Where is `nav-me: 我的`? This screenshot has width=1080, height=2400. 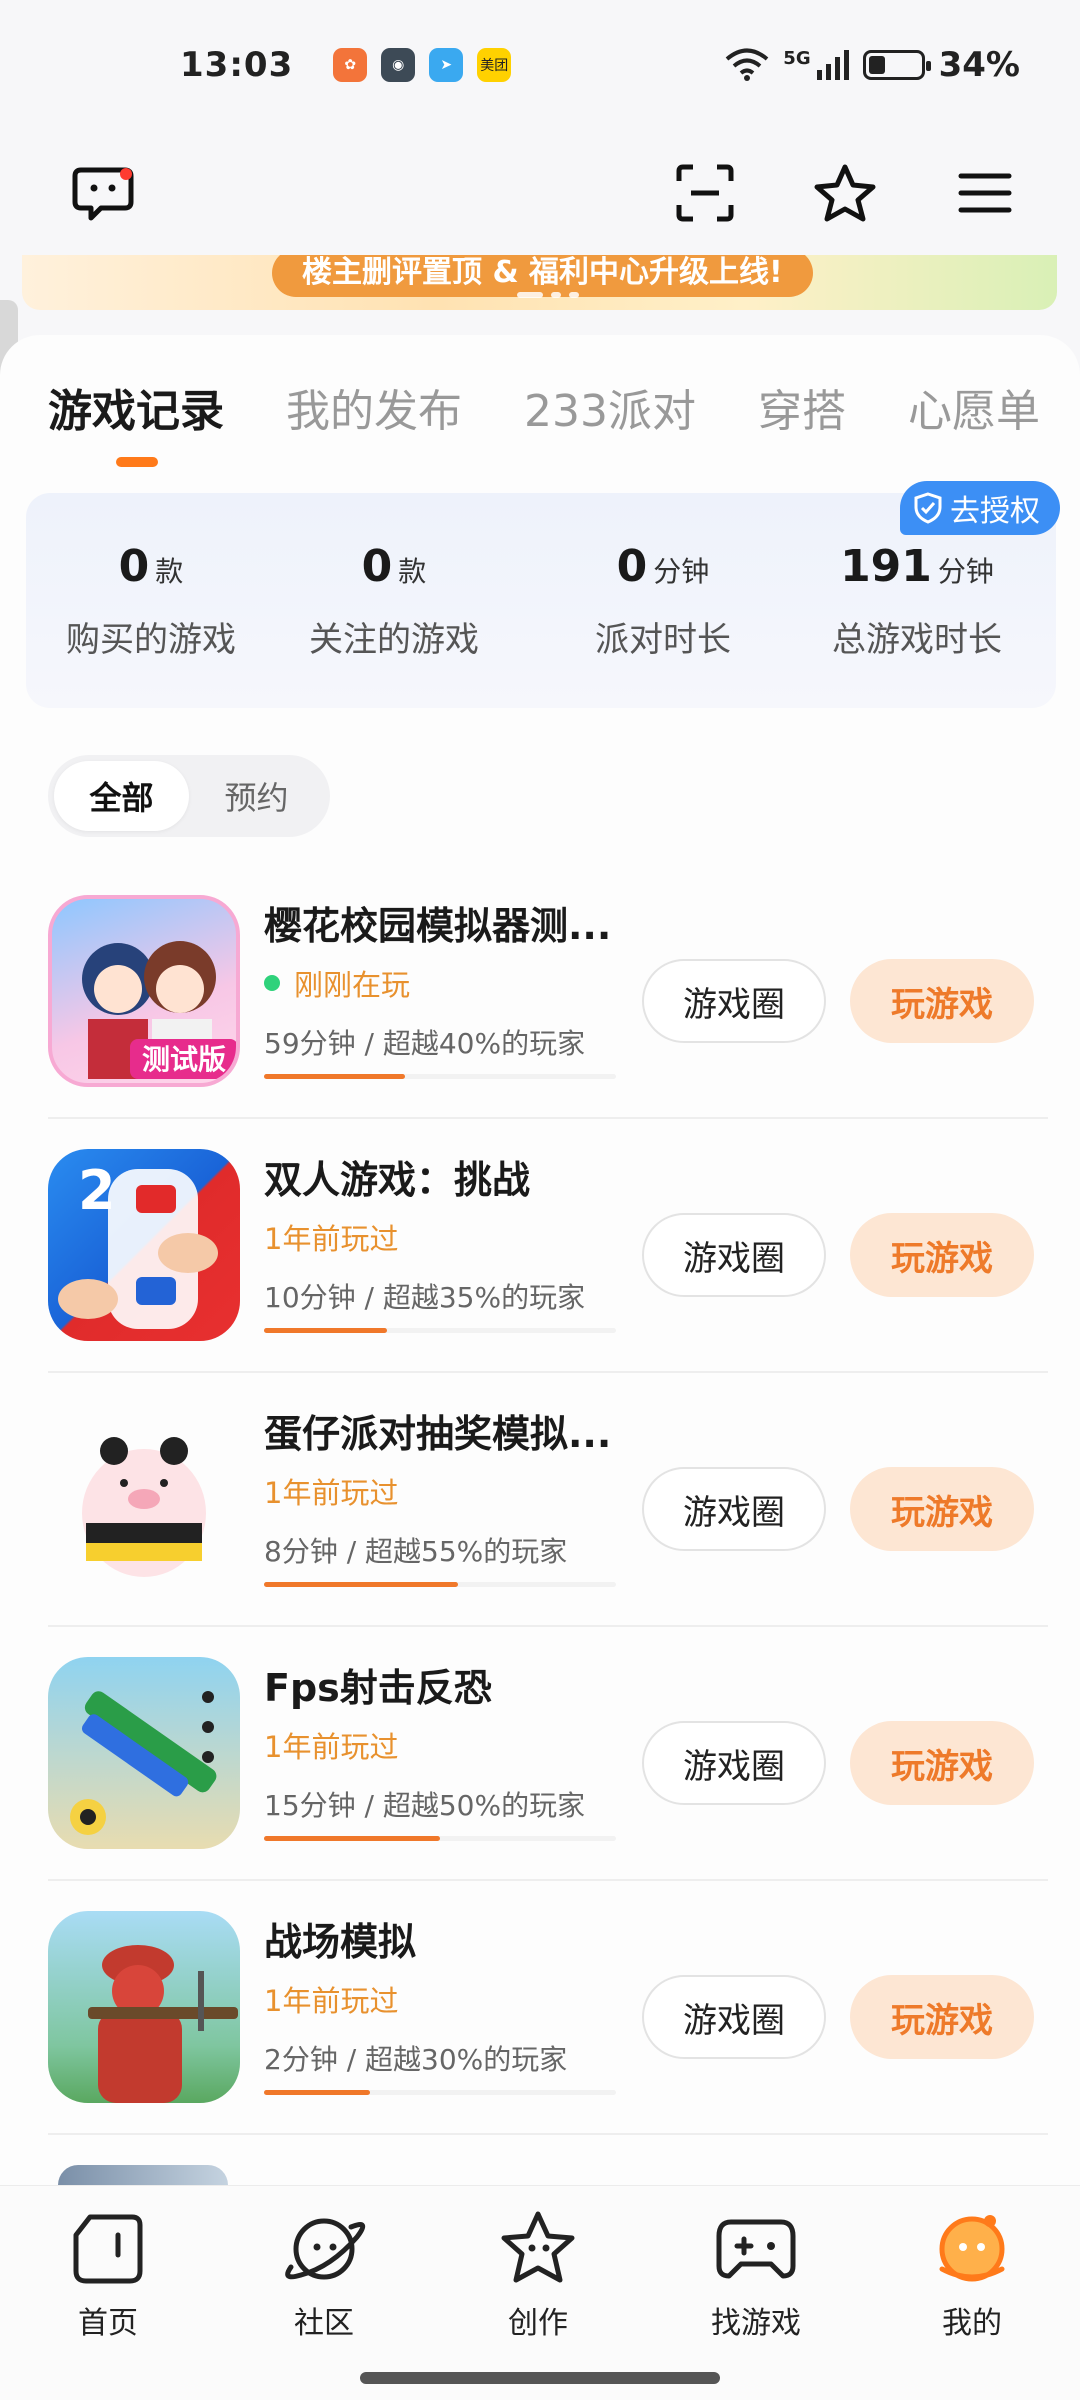 nav-me: 我的 is located at coordinates (972, 2273).